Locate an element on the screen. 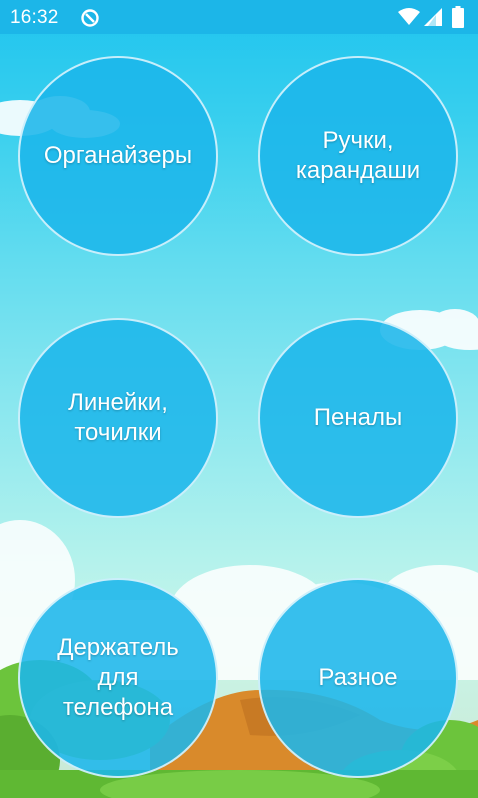 The height and width of the screenshot is (798, 478). category-label: Органайзеры is located at coordinates (118, 155).